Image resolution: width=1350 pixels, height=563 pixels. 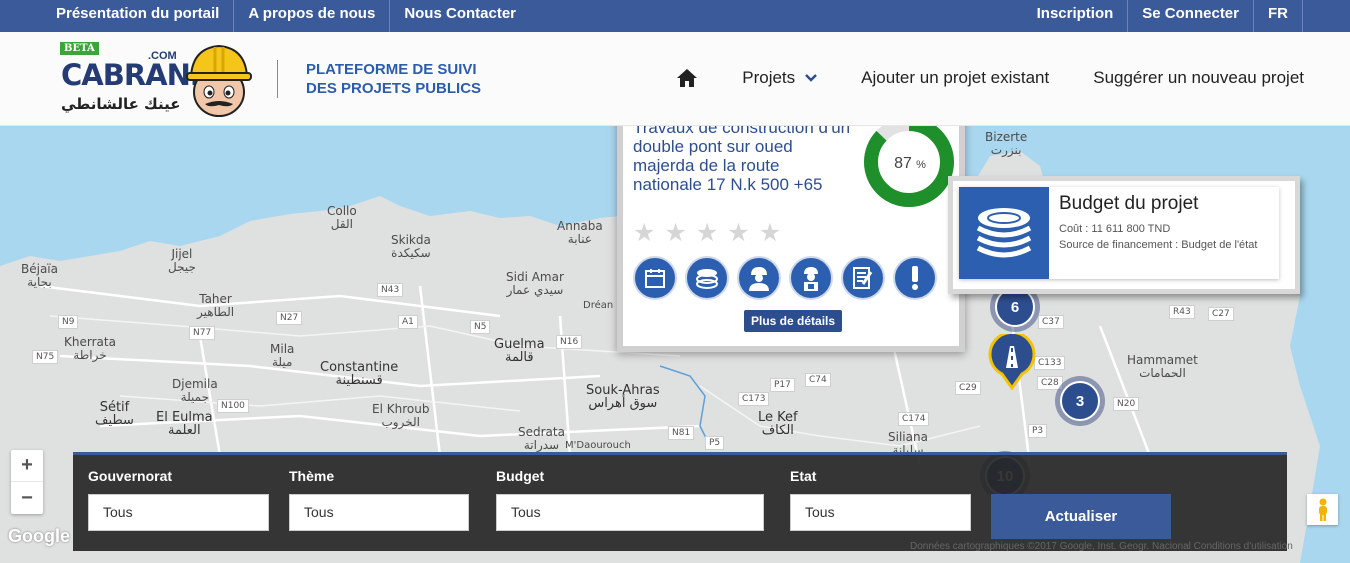 What do you see at coordinates (1198, 78) in the screenshot?
I see `nav-suggest-project: Suggérer un nouveau projet` at bounding box center [1198, 78].